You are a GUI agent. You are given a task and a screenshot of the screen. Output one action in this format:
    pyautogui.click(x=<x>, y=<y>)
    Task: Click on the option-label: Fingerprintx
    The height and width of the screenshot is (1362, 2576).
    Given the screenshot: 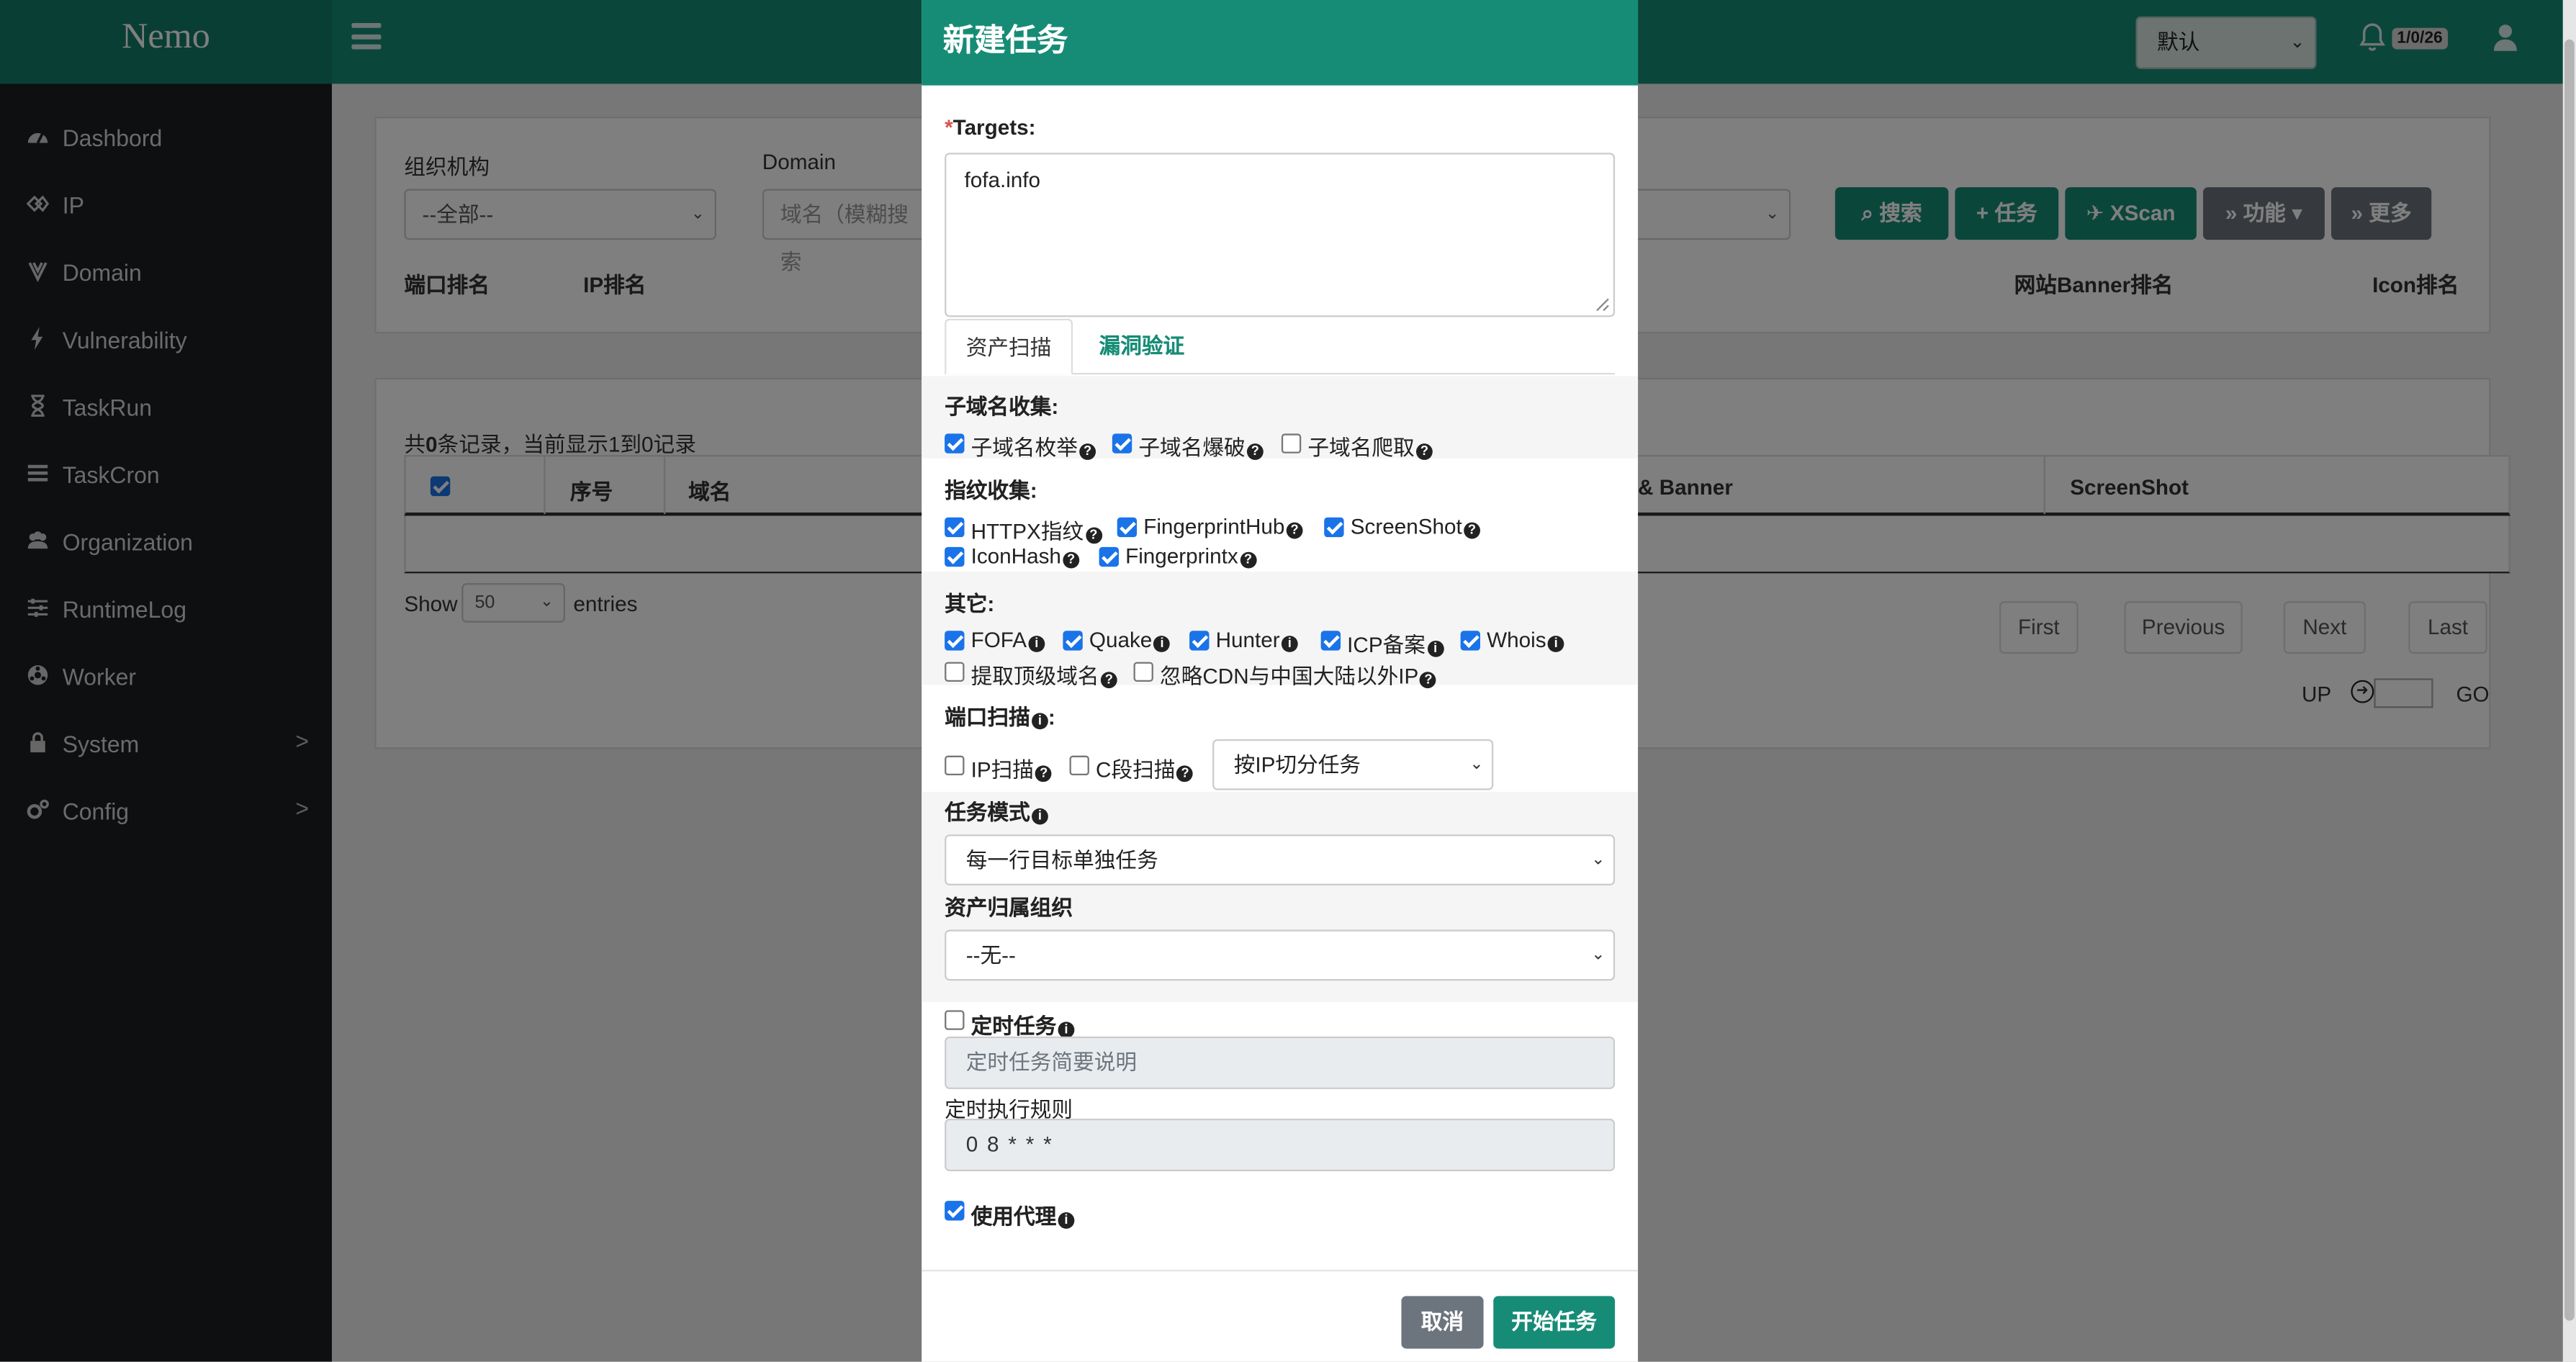 What is the action you would take?
    pyautogui.click(x=1181, y=556)
    